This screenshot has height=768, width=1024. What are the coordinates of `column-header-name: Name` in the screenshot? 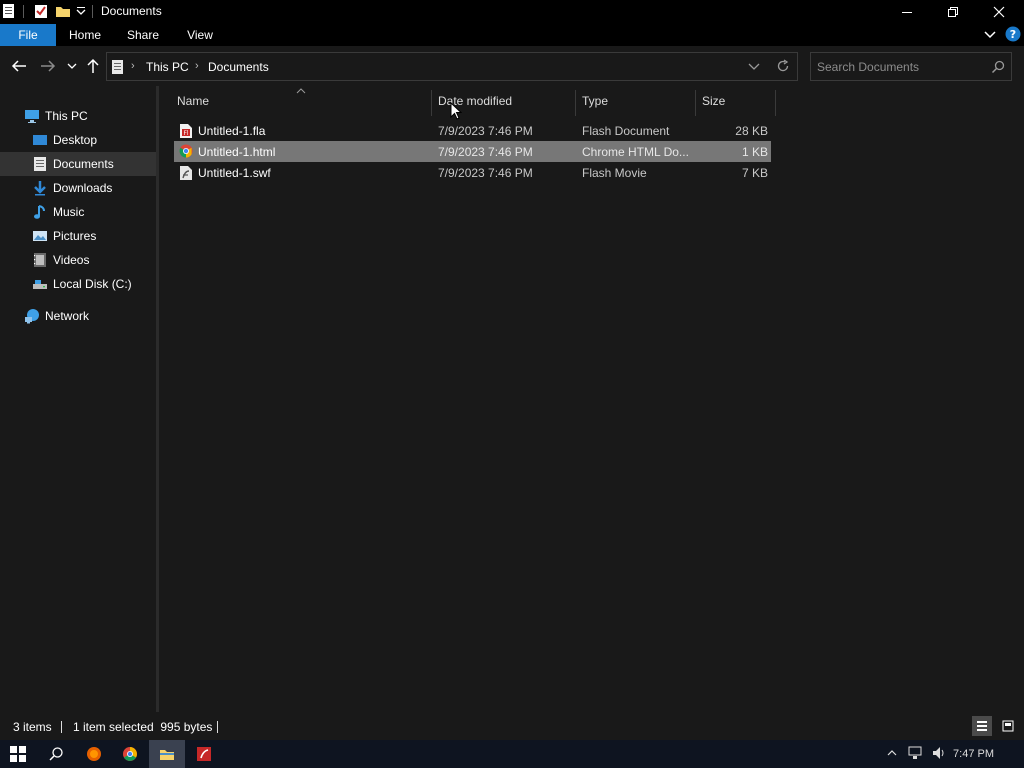 It's located at (193, 101).